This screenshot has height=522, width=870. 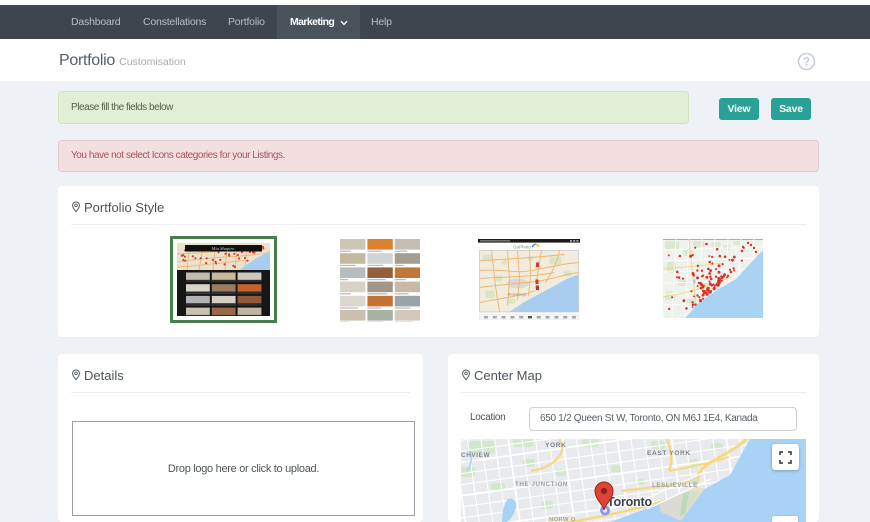 What do you see at coordinates (669, 453) in the screenshot?
I see `svg-text: EAST YORK` at bounding box center [669, 453].